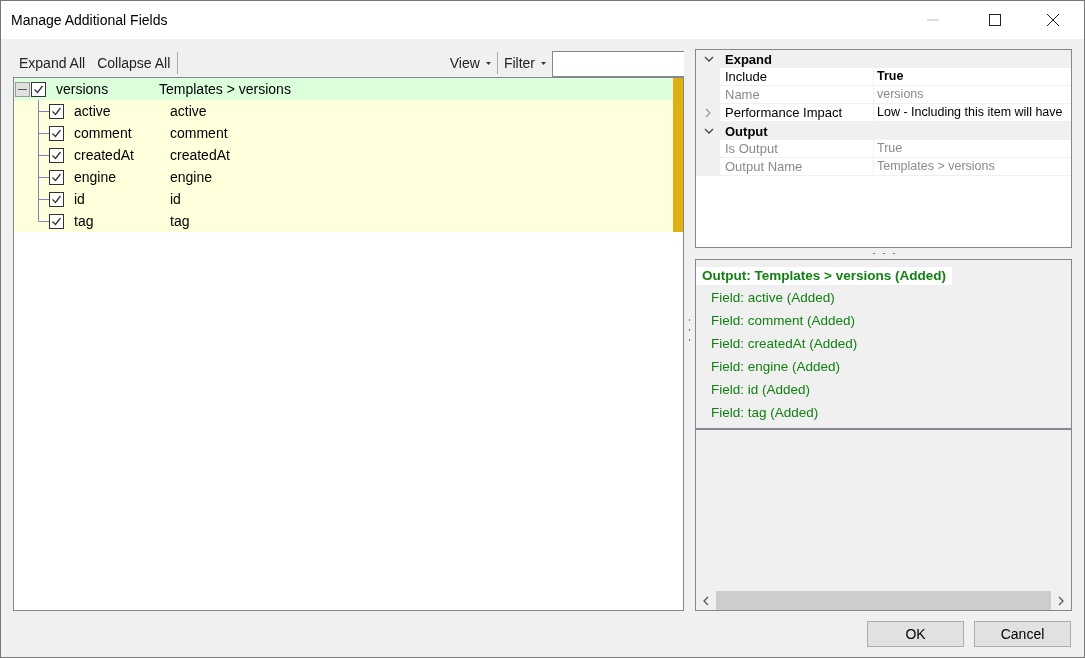  Describe the element at coordinates (90, 20) in the screenshot. I see `window-title: Manage Additional Fields` at that location.